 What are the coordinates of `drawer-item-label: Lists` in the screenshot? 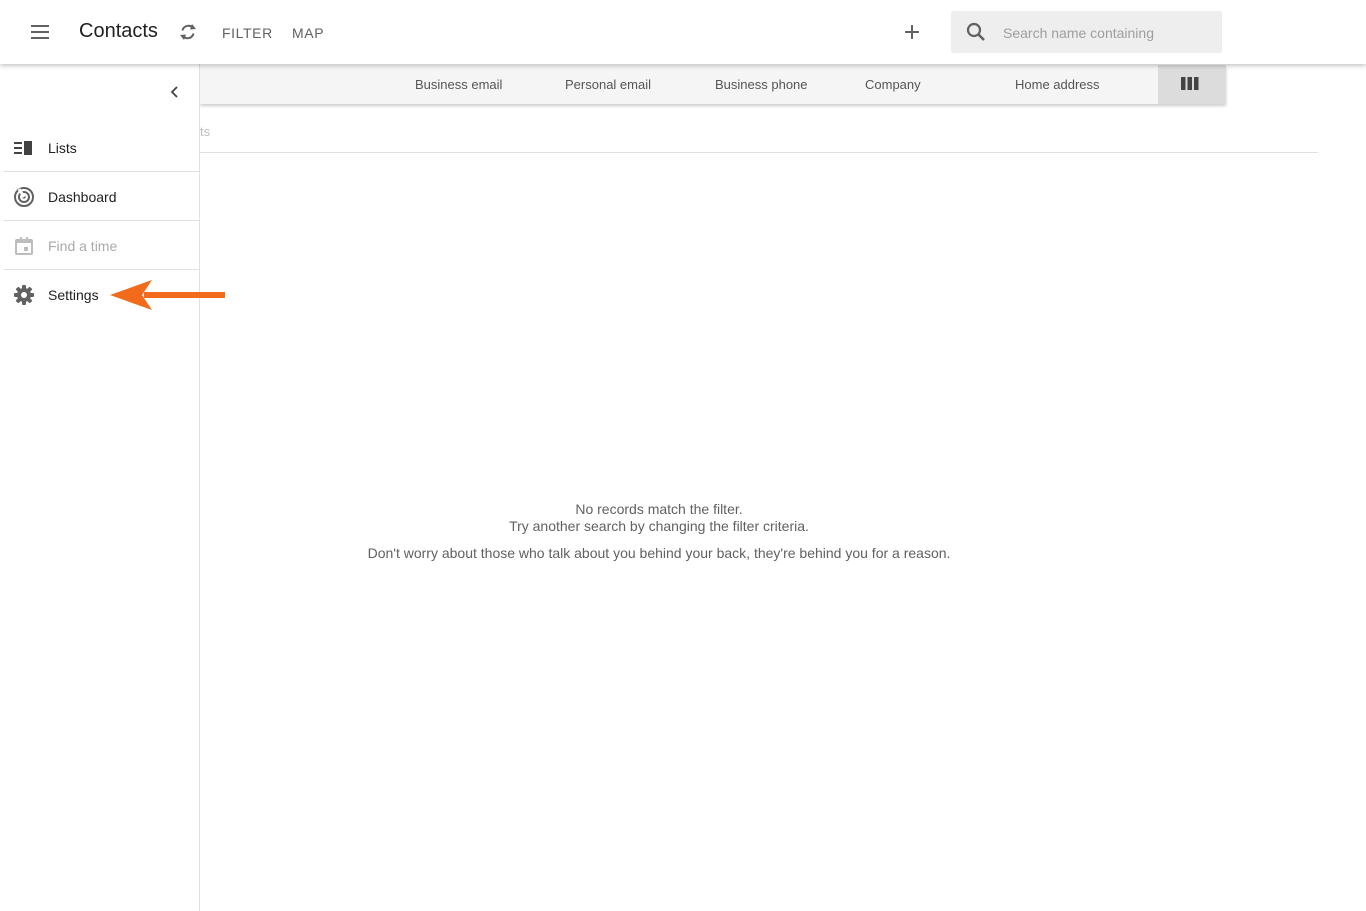 It's located at (62, 148).